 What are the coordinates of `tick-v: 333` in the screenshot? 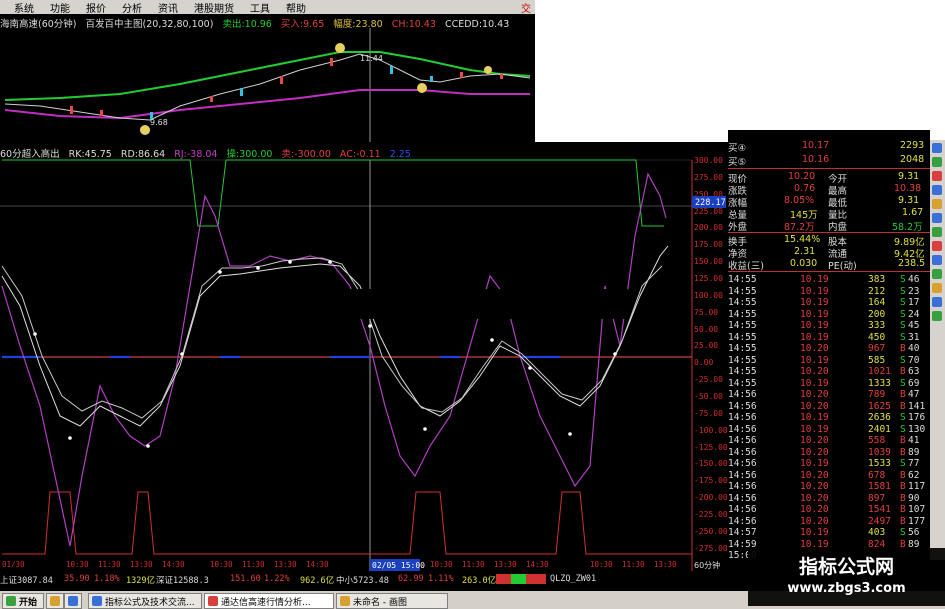 It's located at (877, 325).